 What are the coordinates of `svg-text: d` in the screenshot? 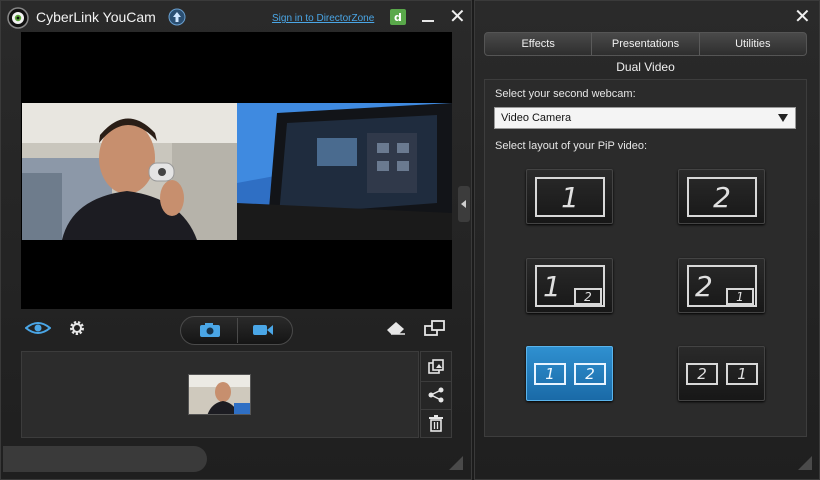 It's located at (398, 17).